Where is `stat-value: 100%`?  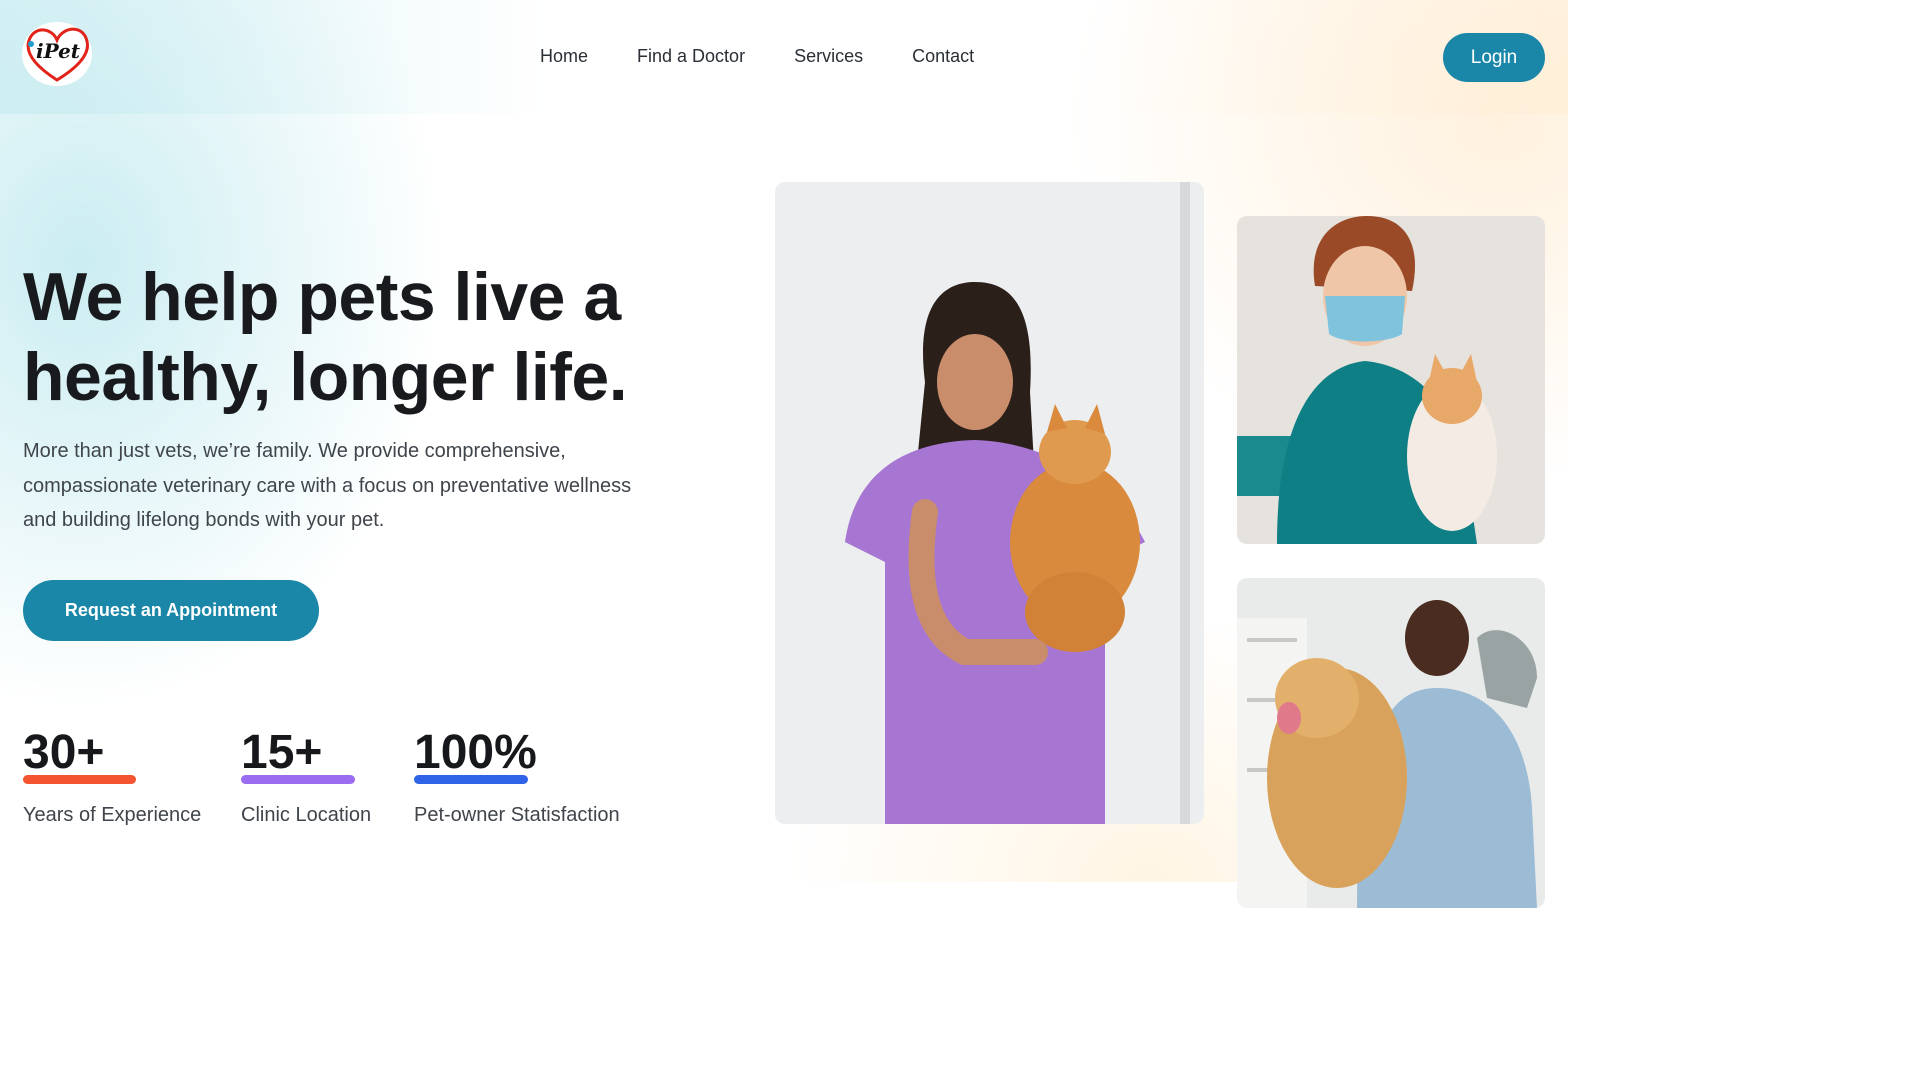
stat-value: 100% is located at coordinates (475, 755).